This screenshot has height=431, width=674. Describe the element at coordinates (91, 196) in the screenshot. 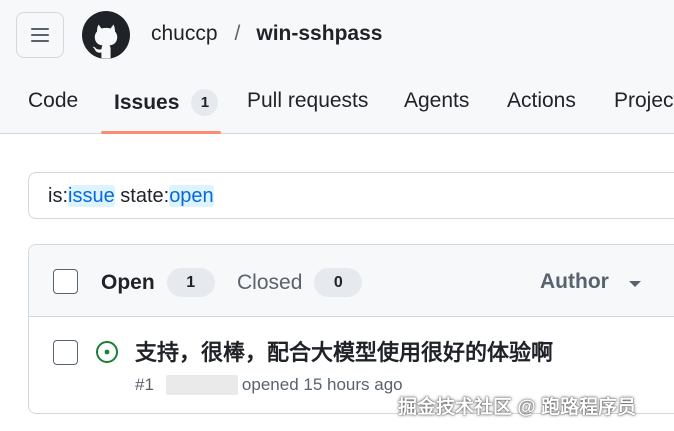

I see `search-value-issue: issue` at that location.